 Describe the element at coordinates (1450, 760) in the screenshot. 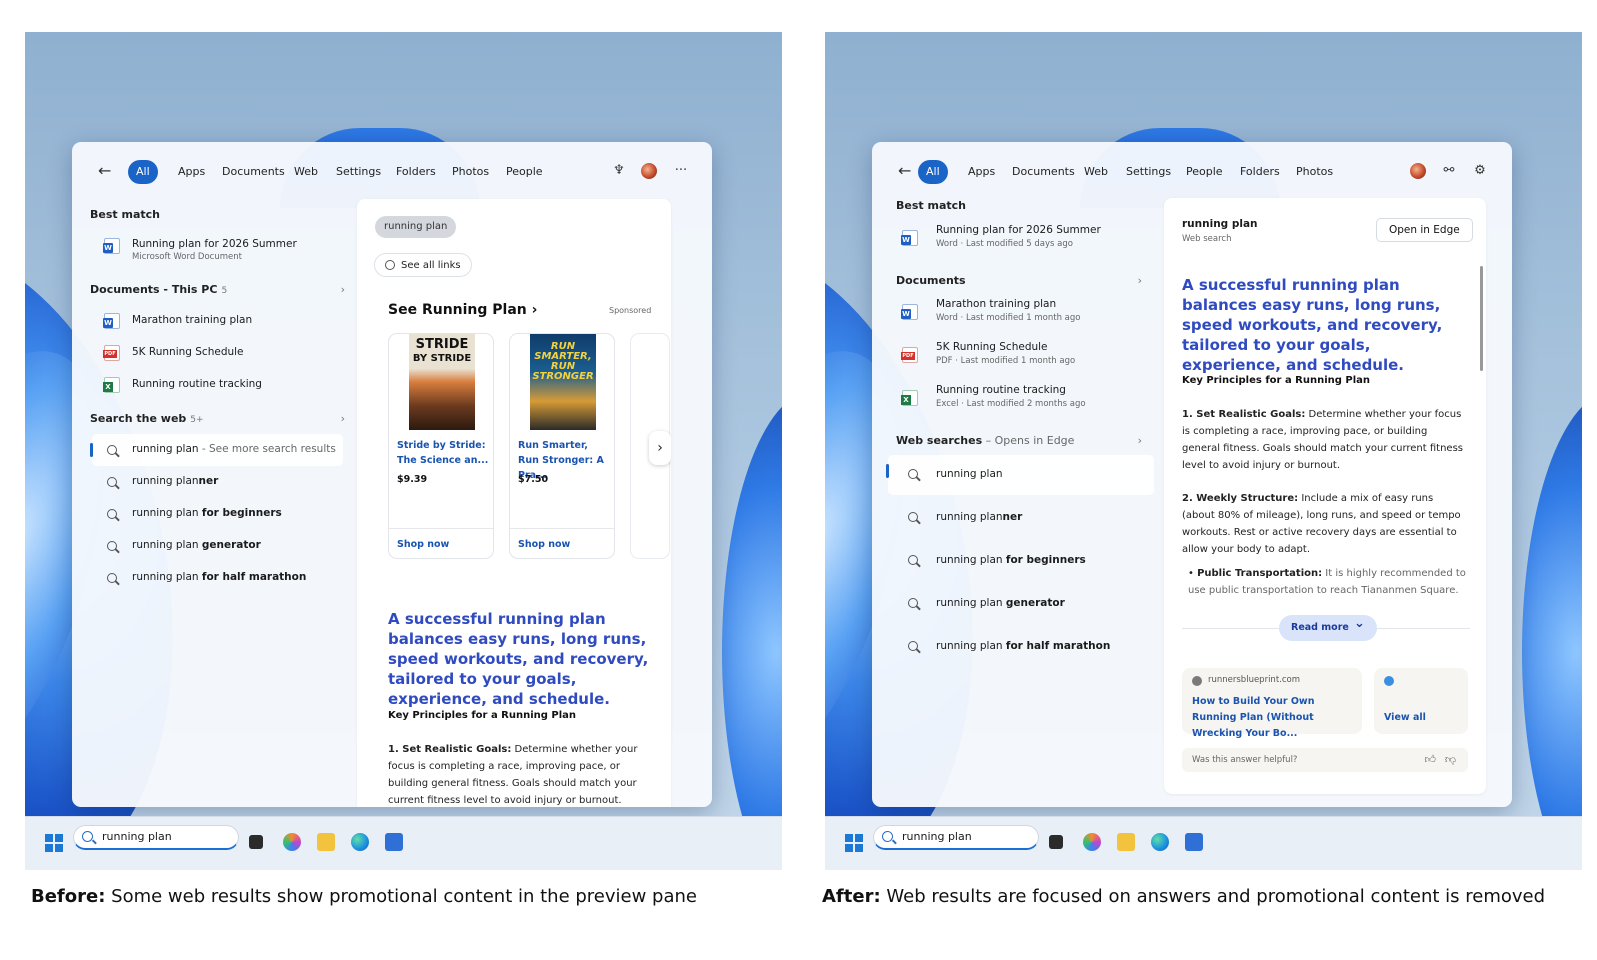

I see `thumbs-down-icon: 👎︎` at that location.